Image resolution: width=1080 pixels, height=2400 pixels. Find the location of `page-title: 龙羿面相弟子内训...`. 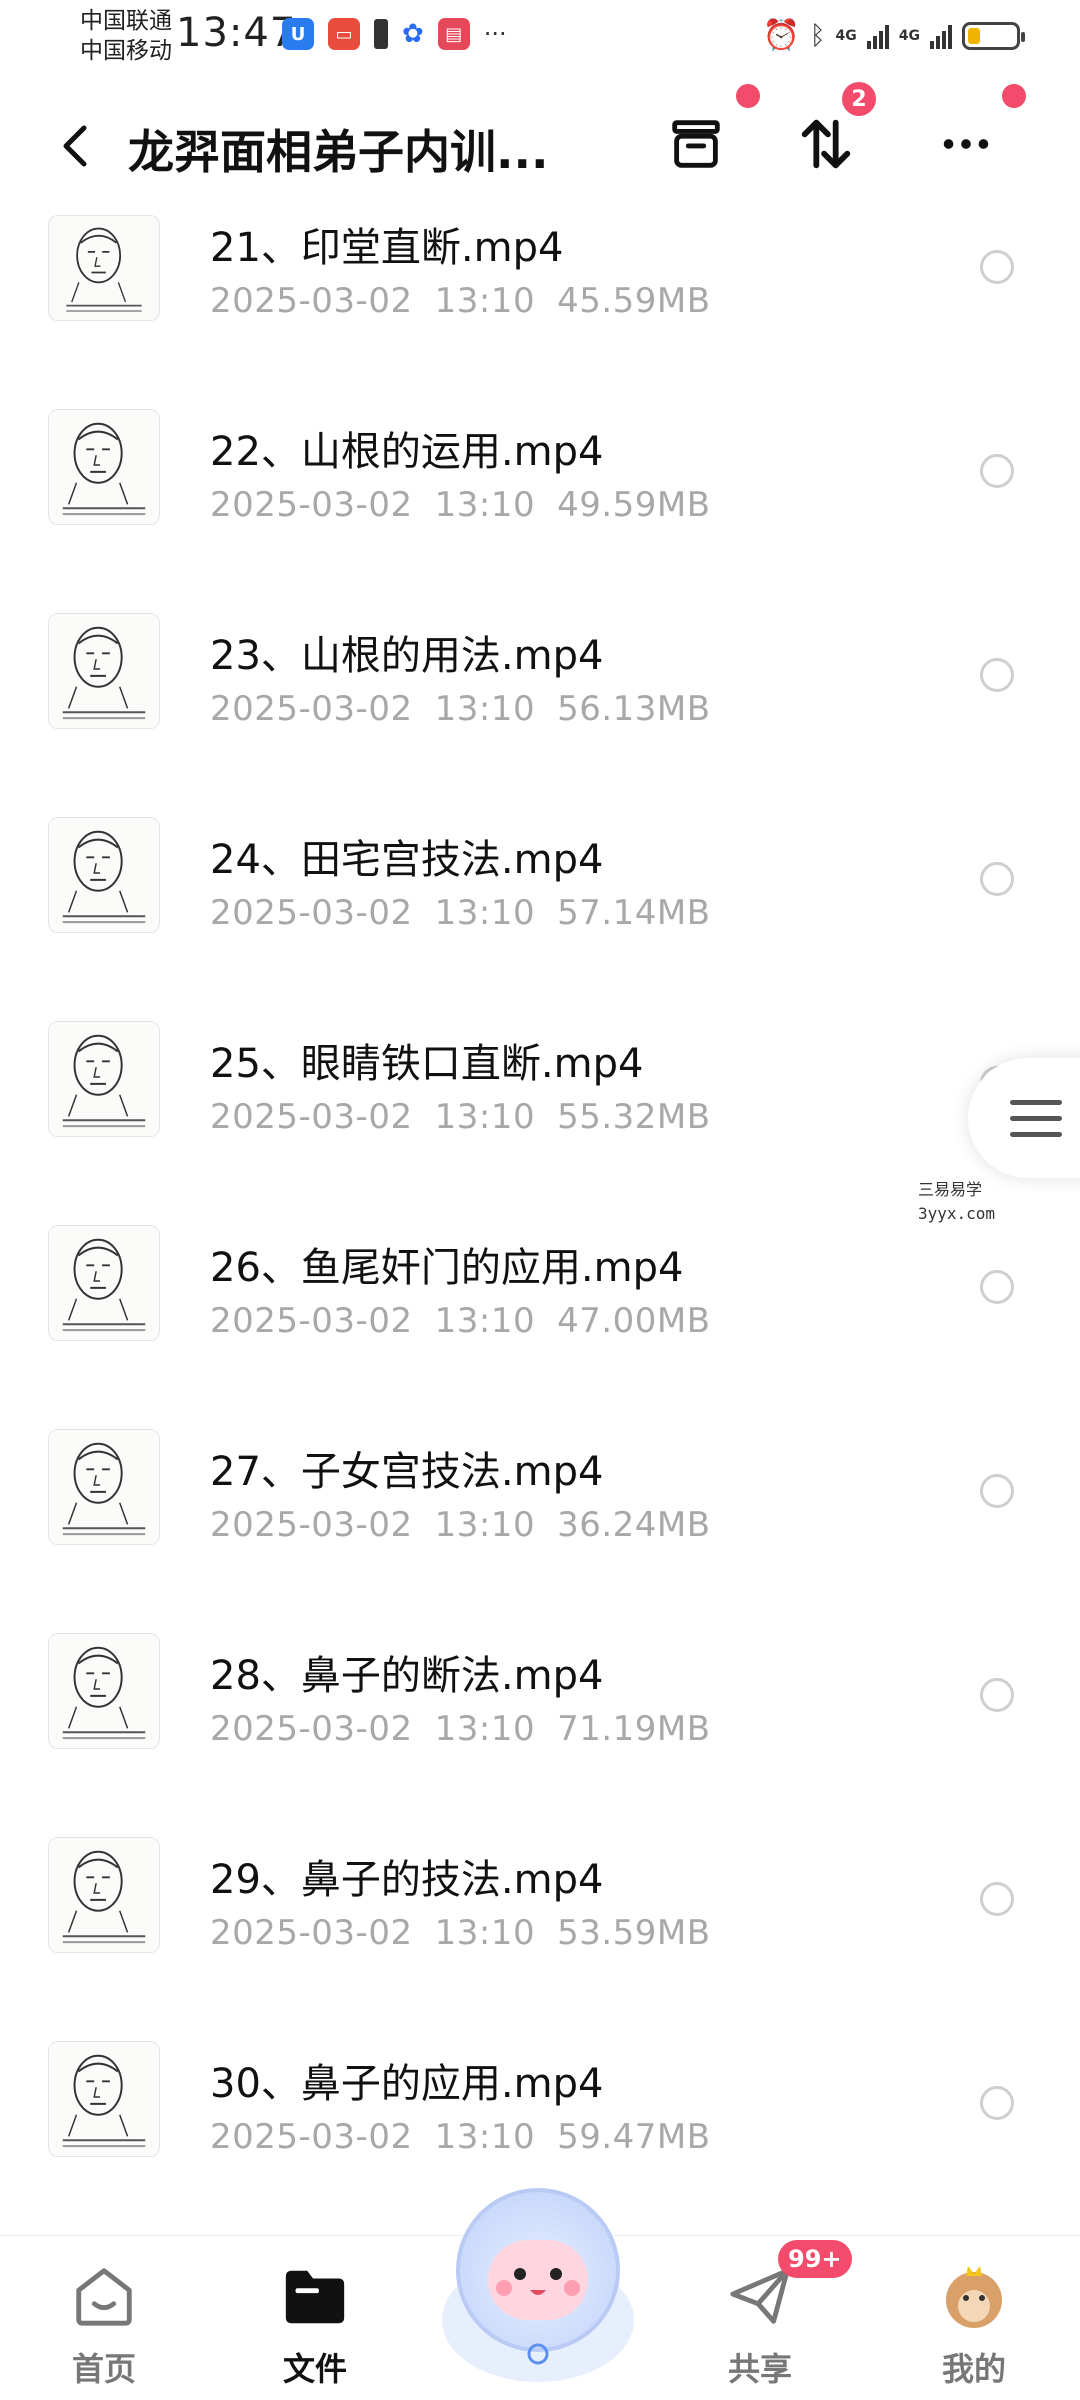

page-title: 龙羿面相弟子内训... is located at coordinates (338, 152).